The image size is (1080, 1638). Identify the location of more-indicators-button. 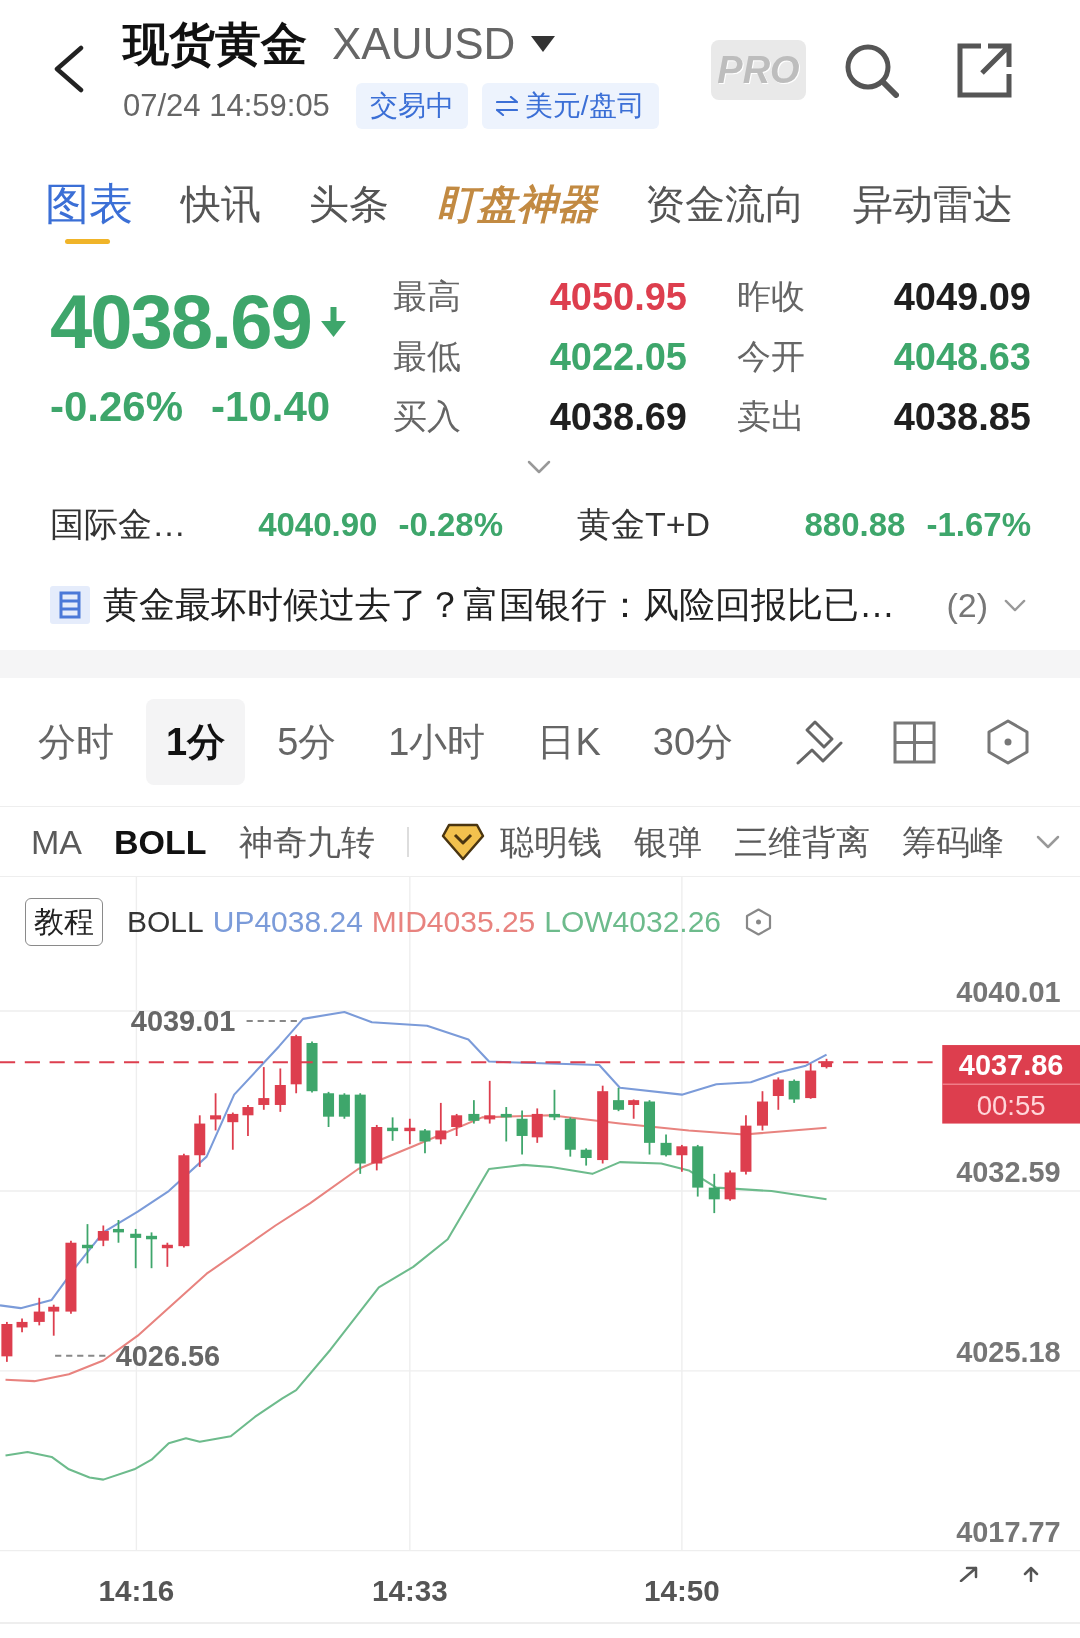
(1047, 841).